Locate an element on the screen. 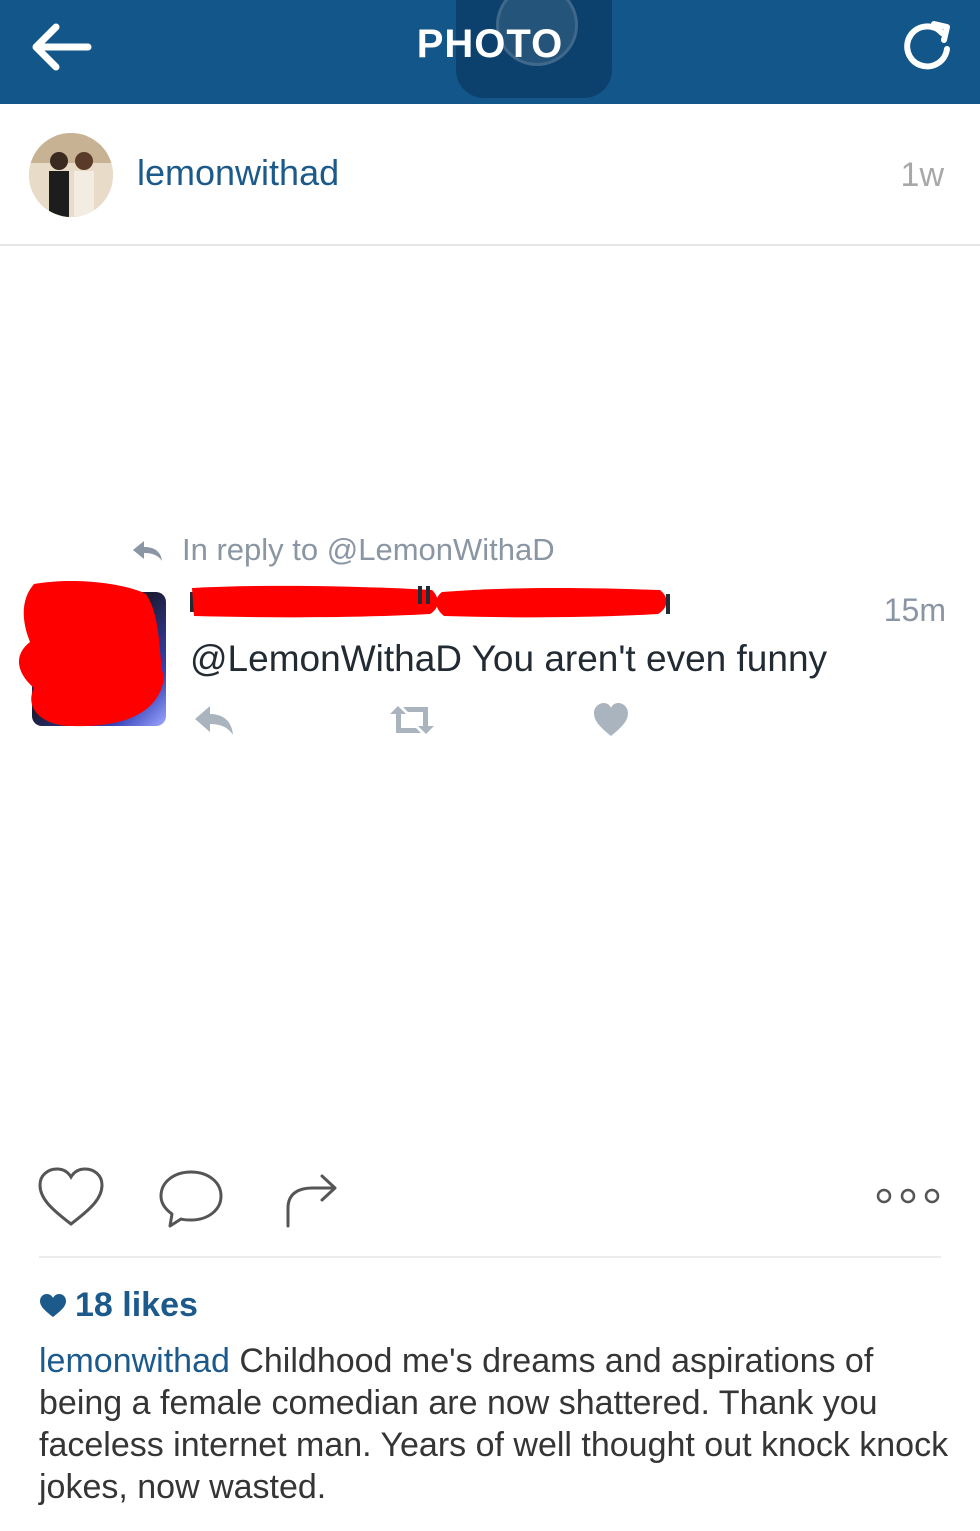 The height and width of the screenshot is (1531, 980). more-options-button is located at coordinates (909, 1198).